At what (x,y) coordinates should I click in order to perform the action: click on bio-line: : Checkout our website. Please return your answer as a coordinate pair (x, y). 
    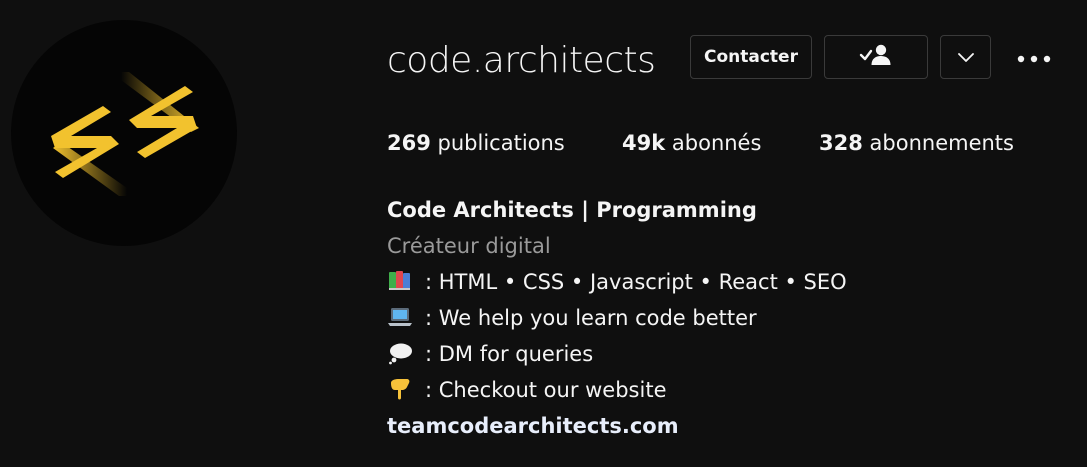
    Looking at the image, I should click on (727, 390).